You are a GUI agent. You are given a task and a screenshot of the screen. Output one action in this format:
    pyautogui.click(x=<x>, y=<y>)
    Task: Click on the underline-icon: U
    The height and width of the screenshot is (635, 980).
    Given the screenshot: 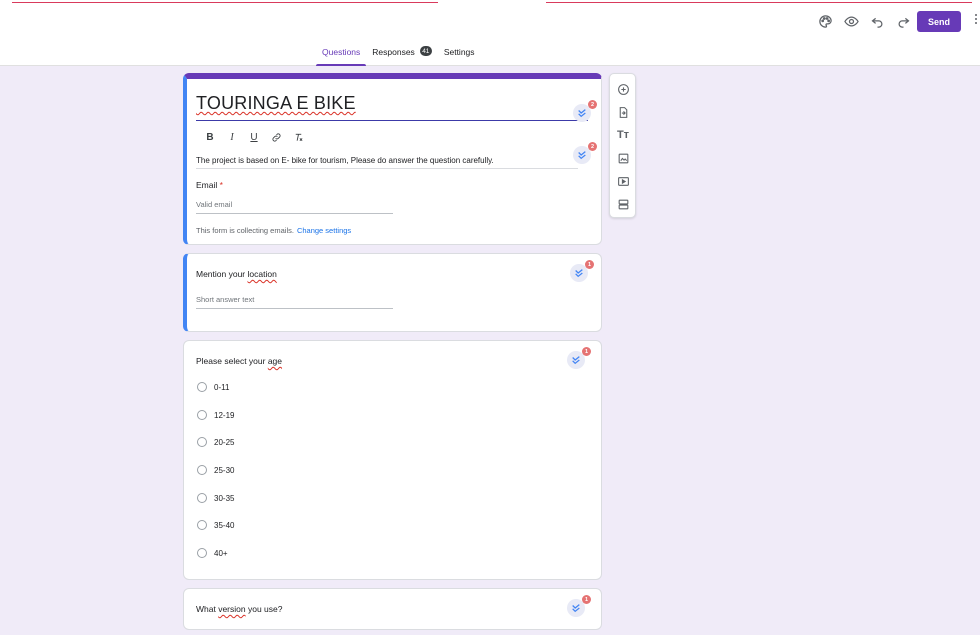 What is the action you would take?
    pyautogui.click(x=254, y=137)
    